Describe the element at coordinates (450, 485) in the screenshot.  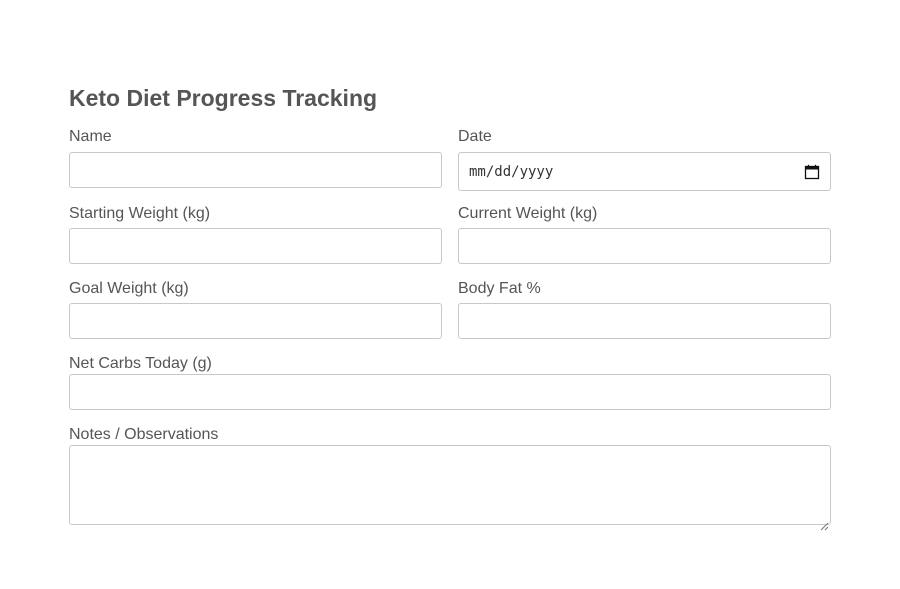
I see `notes-textarea` at that location.